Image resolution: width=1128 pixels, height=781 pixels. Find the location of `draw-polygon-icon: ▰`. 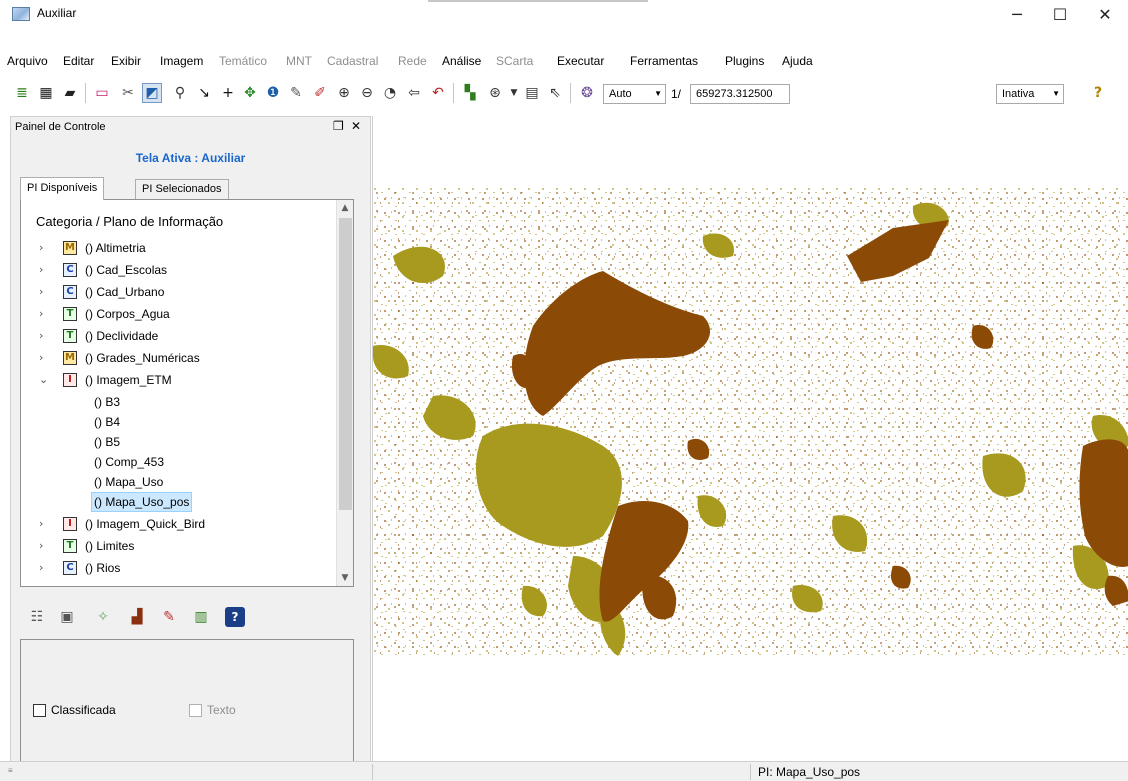

draw-polygon-icon: ▰ is located at coordinates (70, 93).